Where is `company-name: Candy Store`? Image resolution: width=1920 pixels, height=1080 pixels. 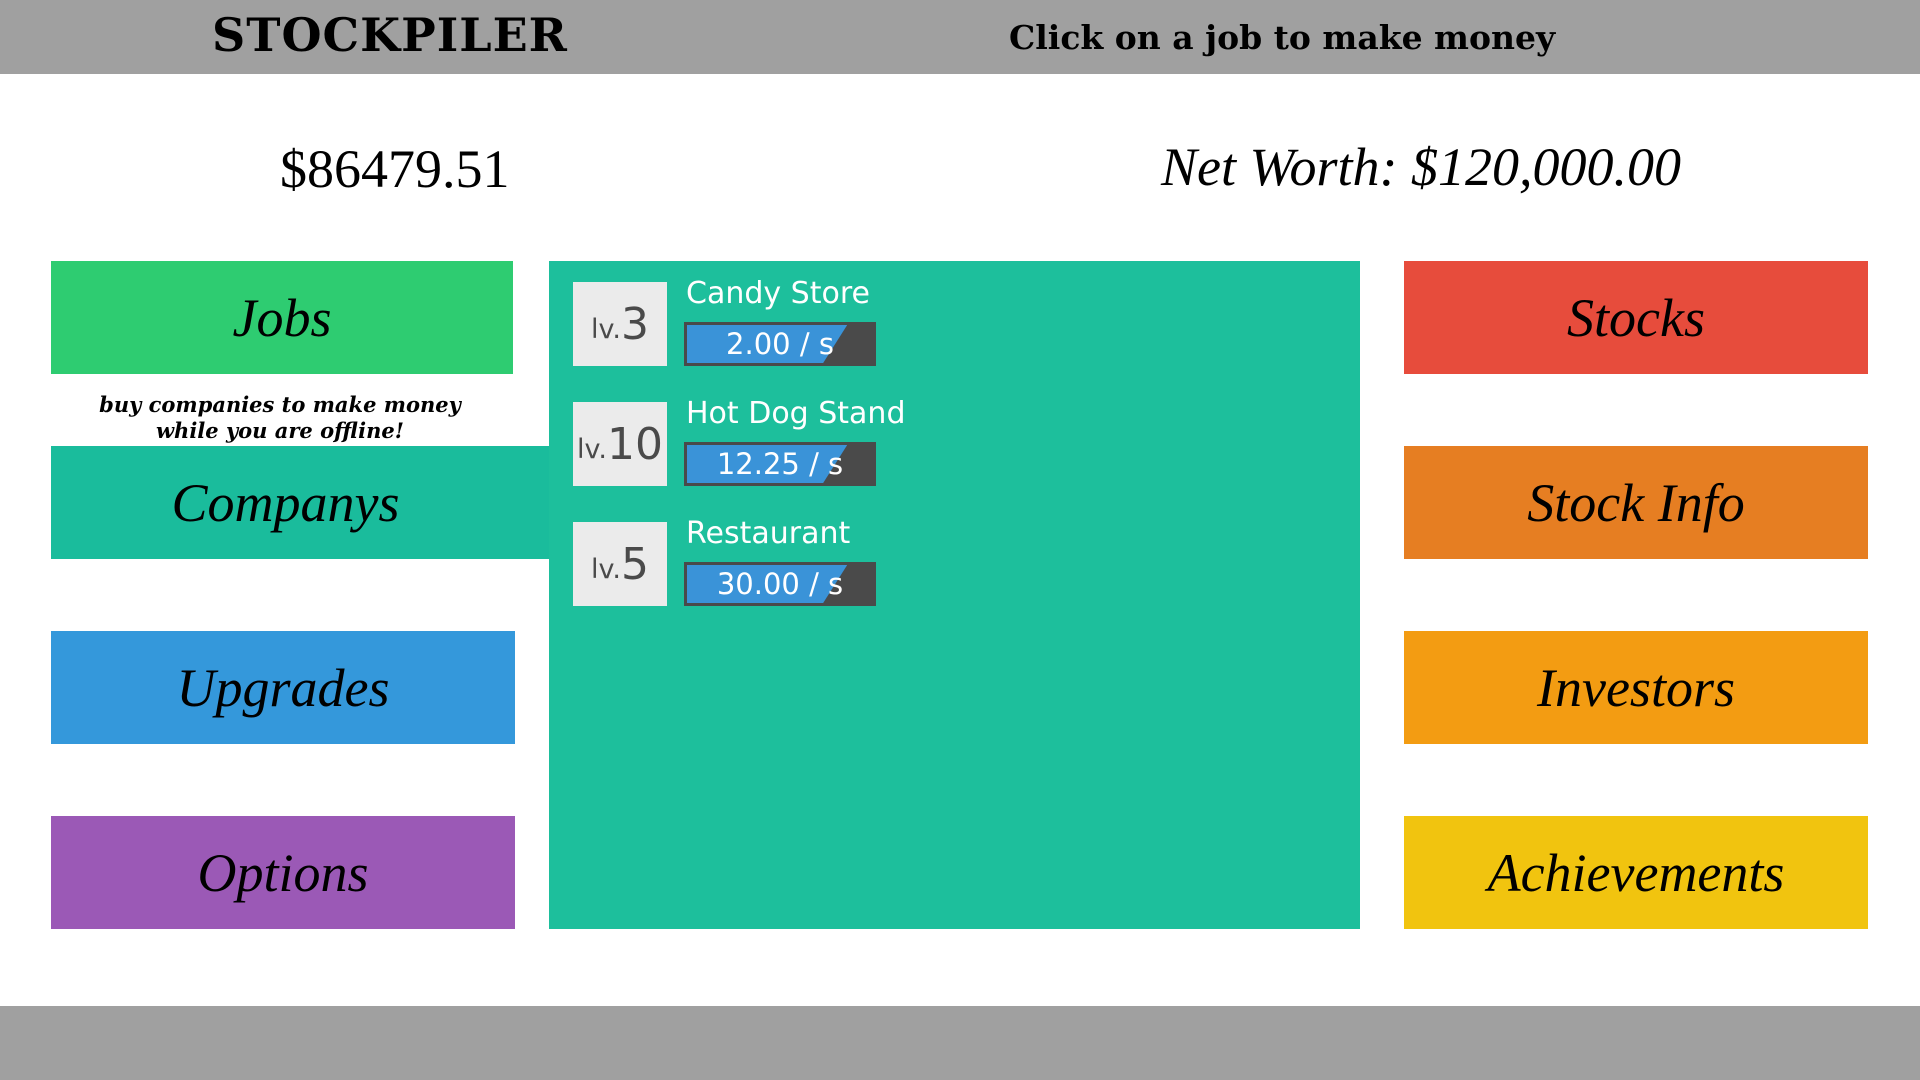 company-name: Candy Store is located at coordinates (778, 293).